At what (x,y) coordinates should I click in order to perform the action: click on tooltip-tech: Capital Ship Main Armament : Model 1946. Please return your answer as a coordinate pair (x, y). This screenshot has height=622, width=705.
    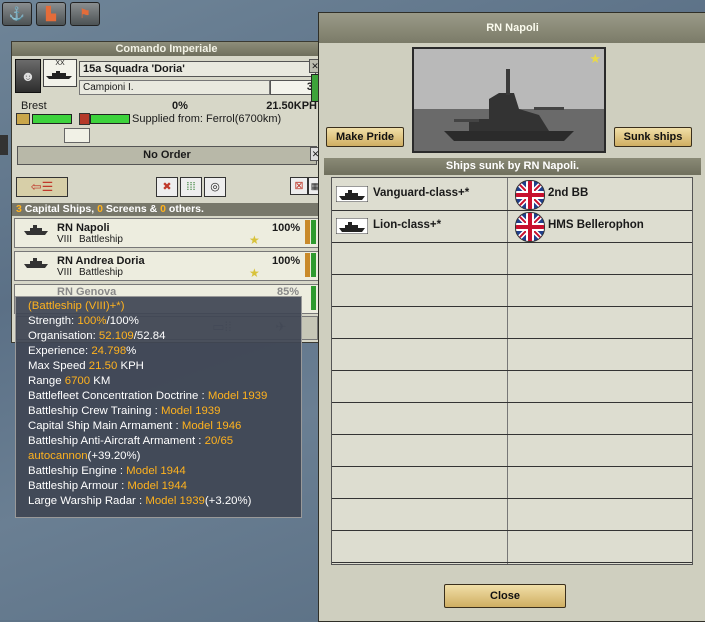
    Looking at the image, I should click on (135, 426).